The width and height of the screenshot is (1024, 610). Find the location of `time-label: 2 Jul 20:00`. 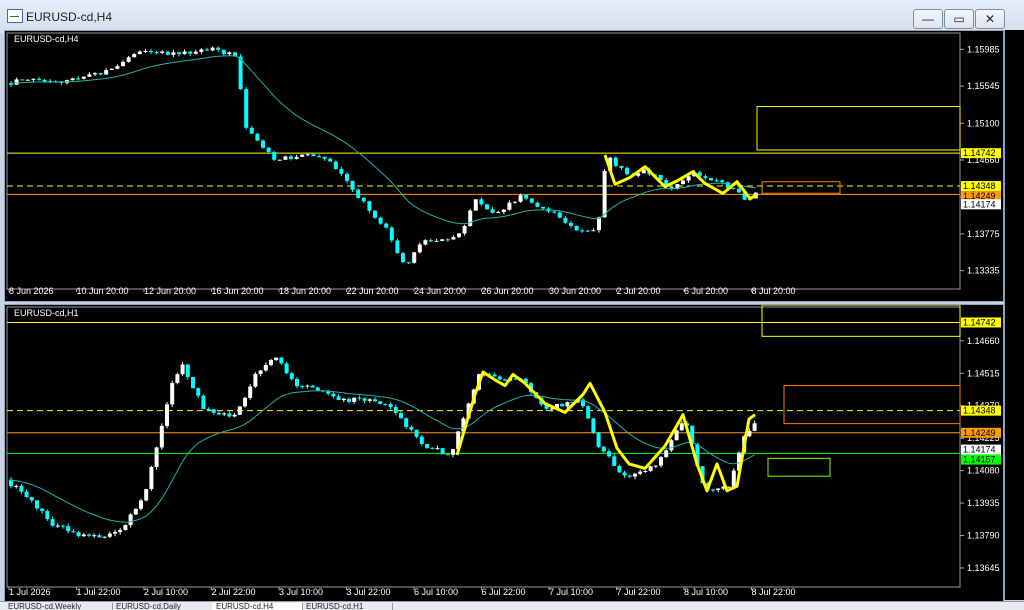

time-label: 2 Jul 20:00 is located at coordinates (639, 291).